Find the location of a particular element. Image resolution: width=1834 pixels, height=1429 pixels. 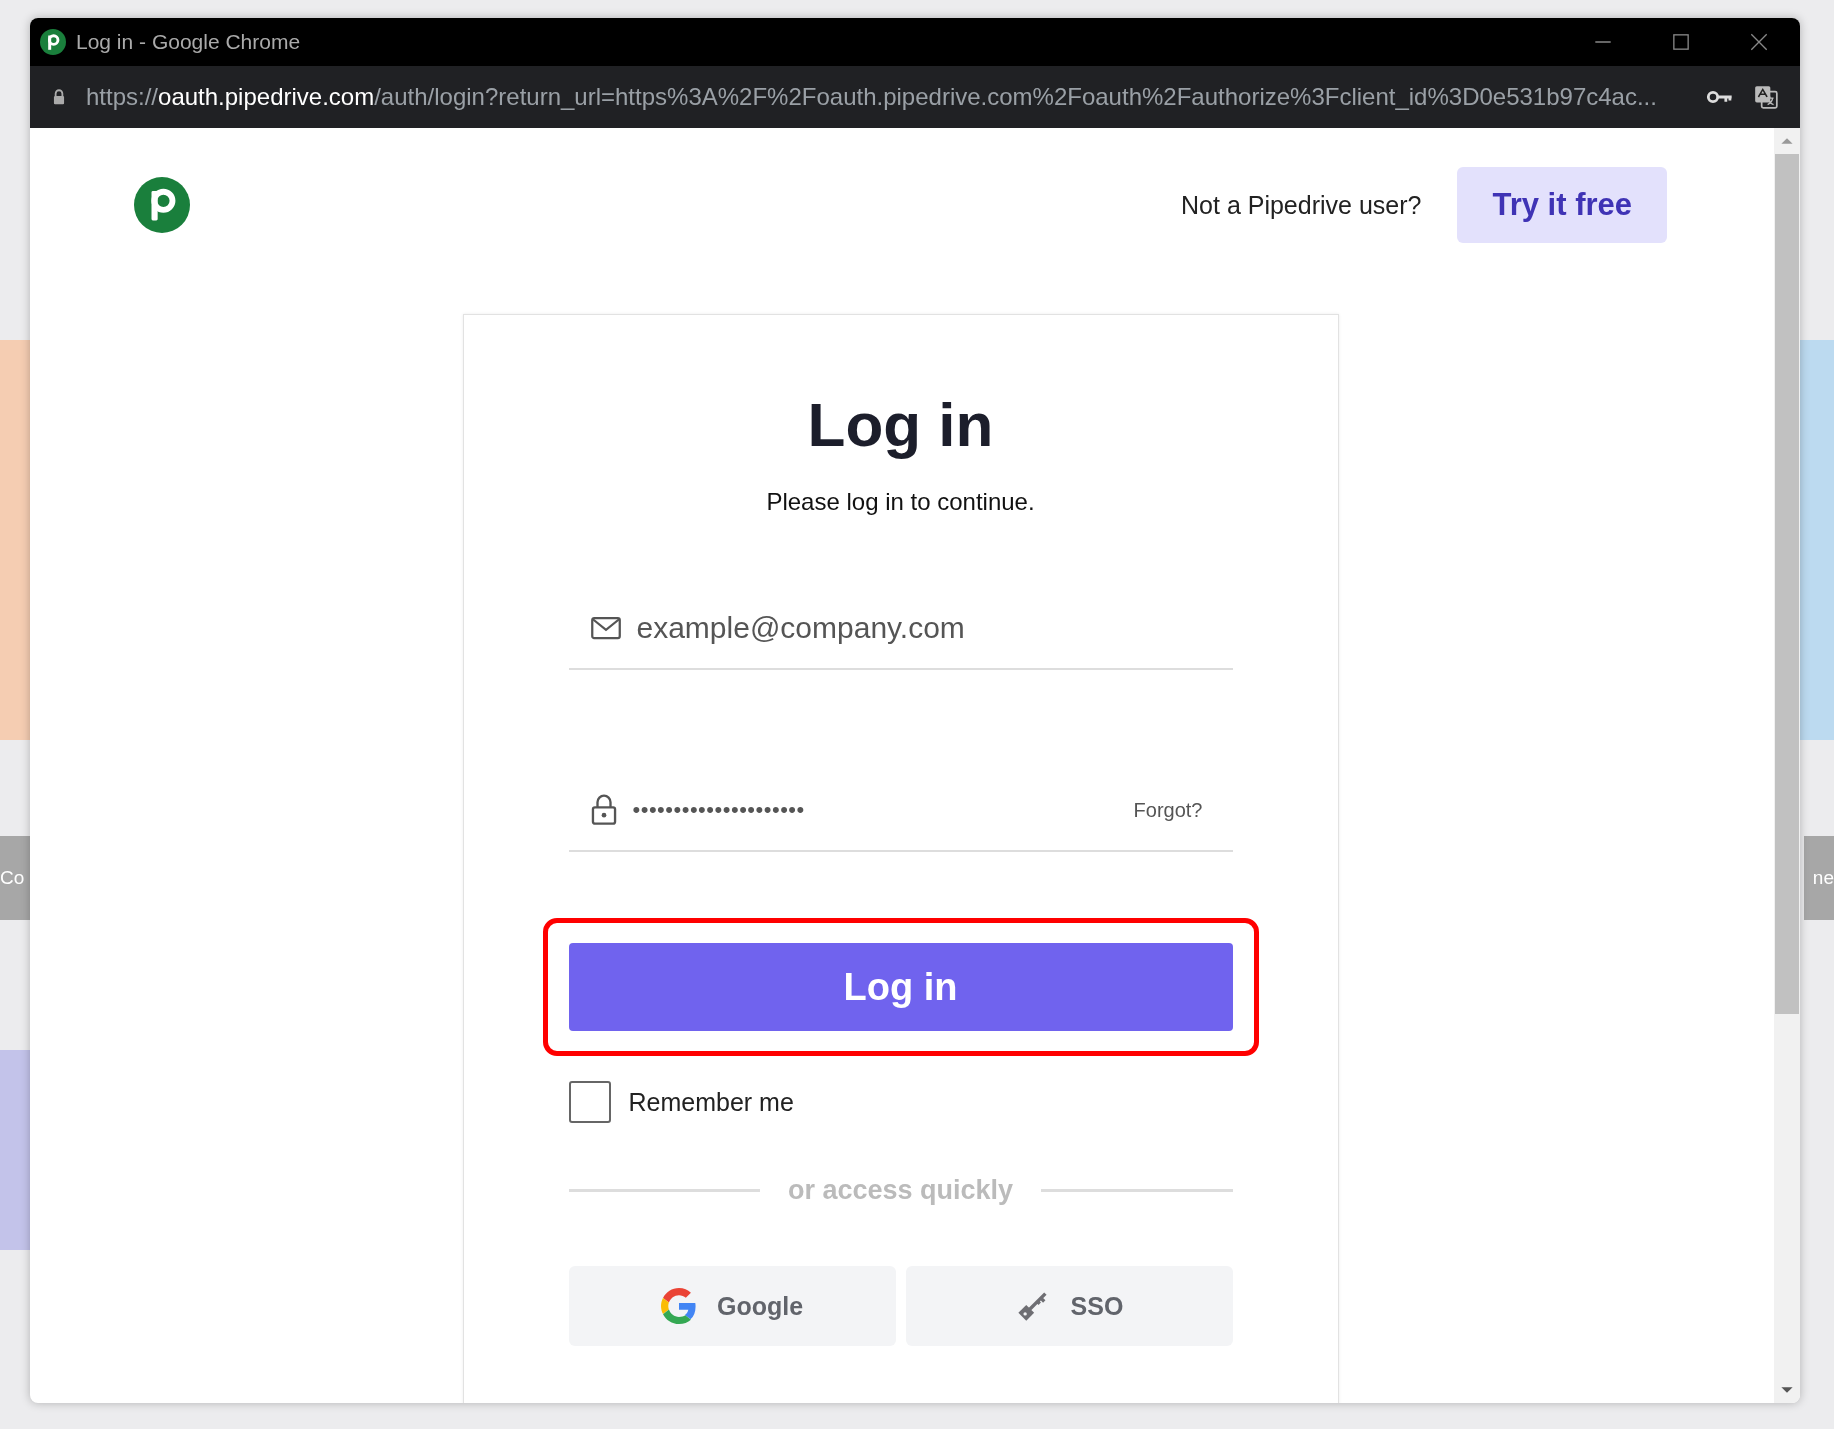

scrollbar is located at coordinates (1787, 765).